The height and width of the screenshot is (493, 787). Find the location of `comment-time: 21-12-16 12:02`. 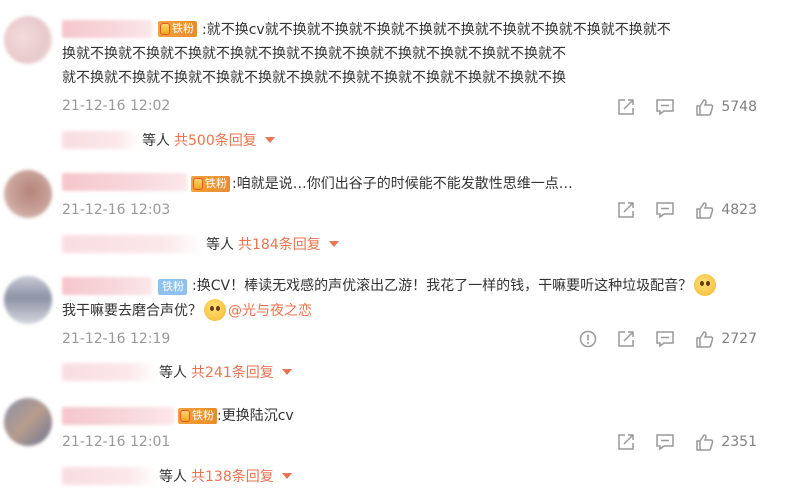

comment-time: 21-12-16 12:02 is located at coordinates (116, 106).